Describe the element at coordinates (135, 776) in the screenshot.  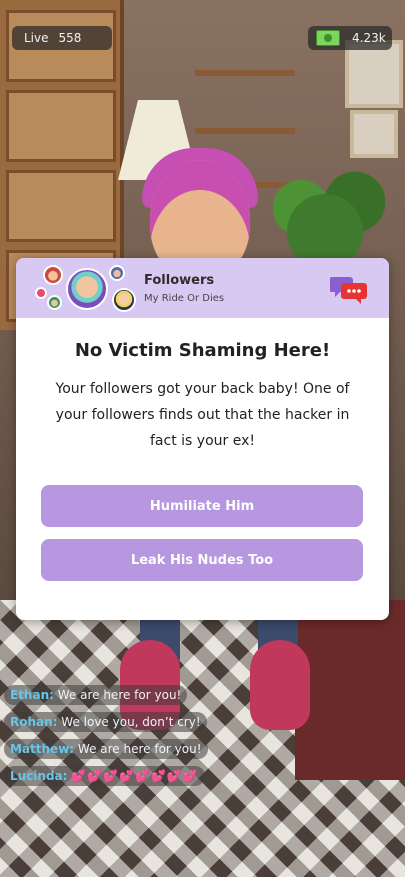
I see `chat-hearts: 💕💕💕💕💕💕💕💕` at that location.